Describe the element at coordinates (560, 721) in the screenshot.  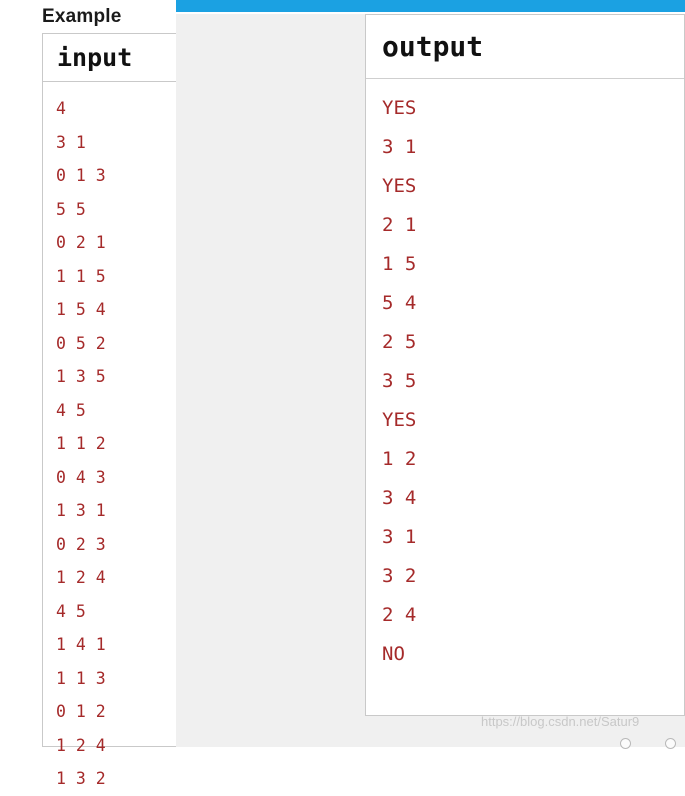
I see `watermark-text: https://blog.csdn.net/Satur9` at that location.